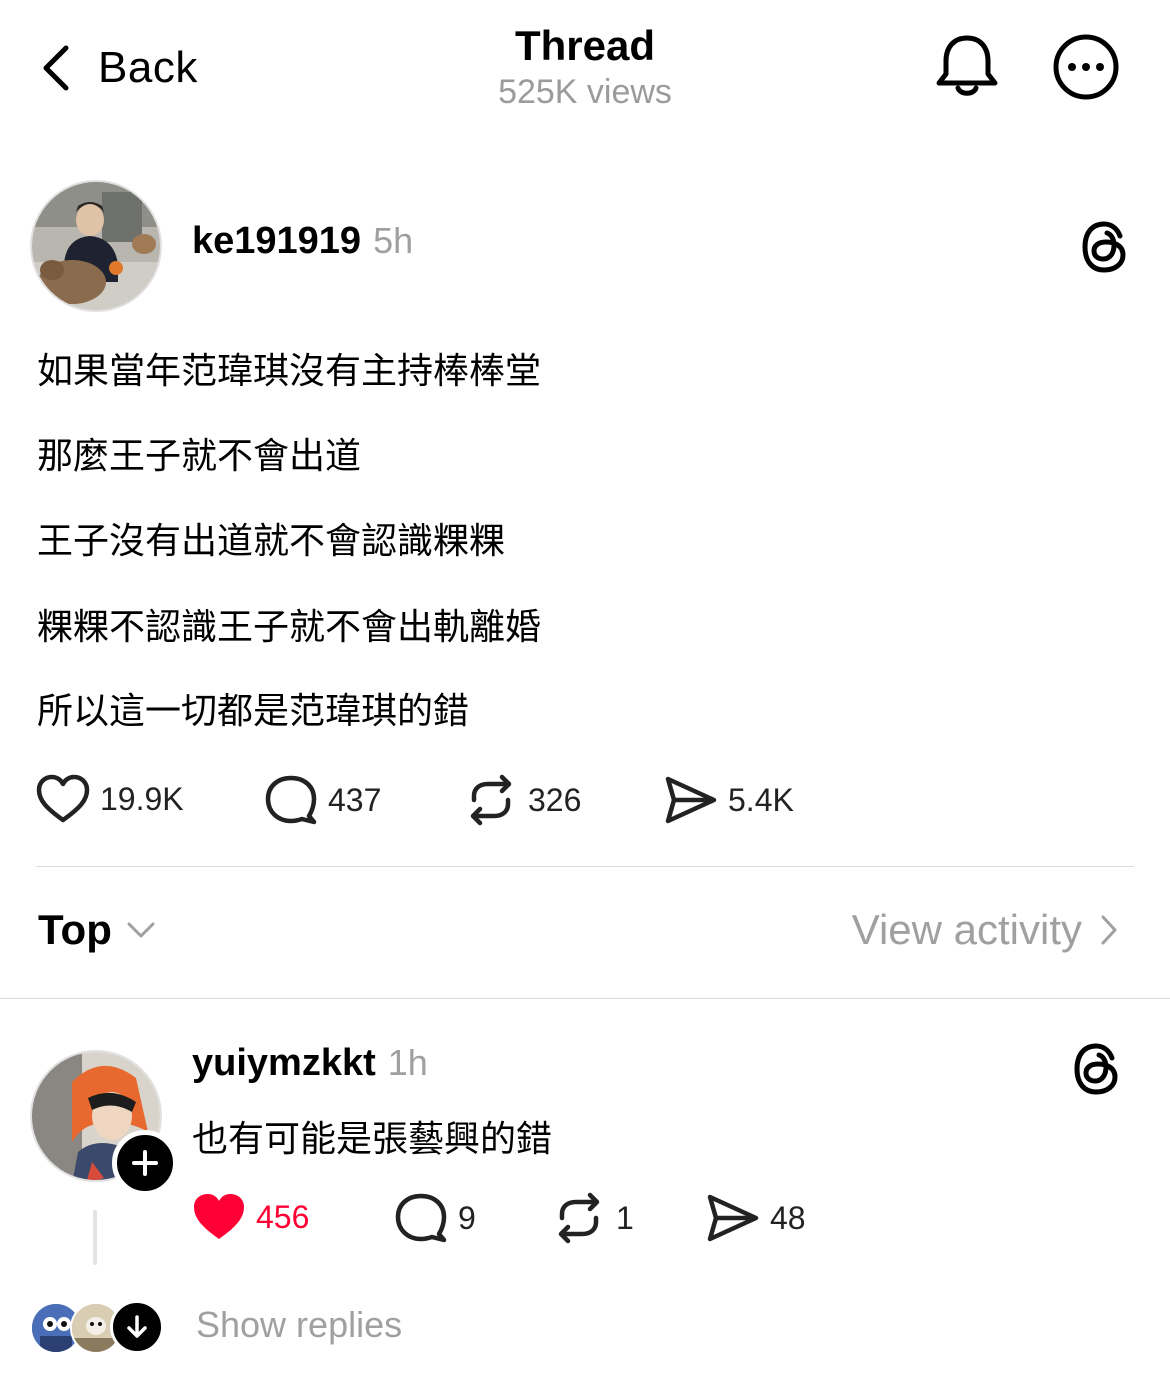 Image resolution: width=1170 pixels, height=1385 pixels. What do you see at coordinates (284, 1063) in the screenshot?
I see `reply-username: yuiymzkkt` at bounding box center [284, 1063].